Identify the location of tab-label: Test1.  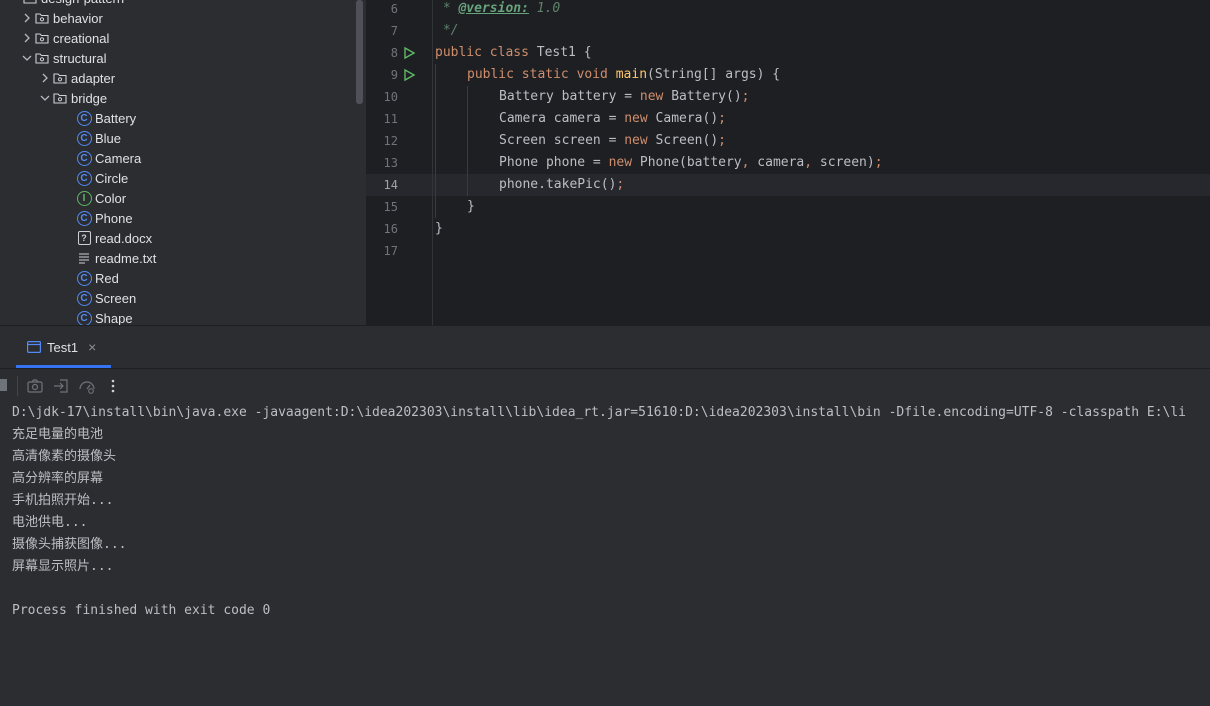
(63, 347).